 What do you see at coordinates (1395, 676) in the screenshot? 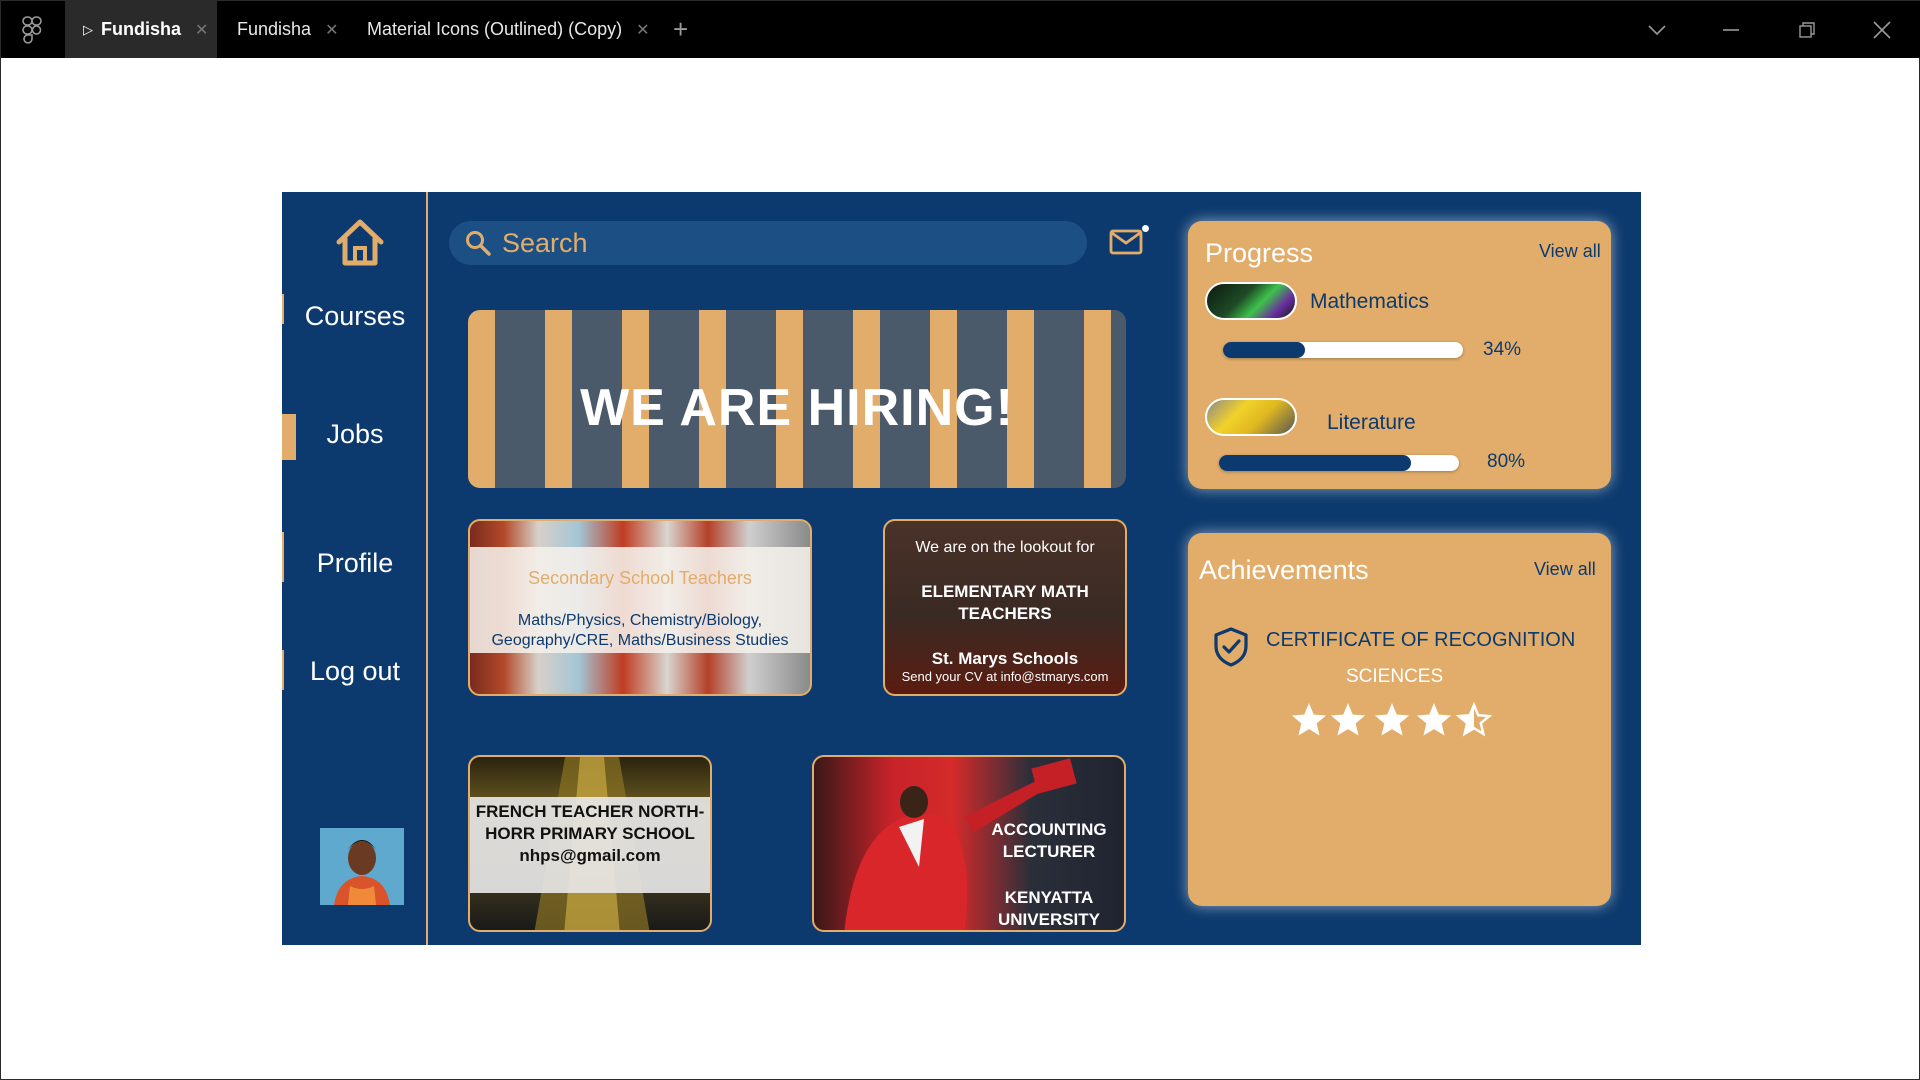
I see `certificate-field: SCIENCES` at bounding box center [1395, 676].